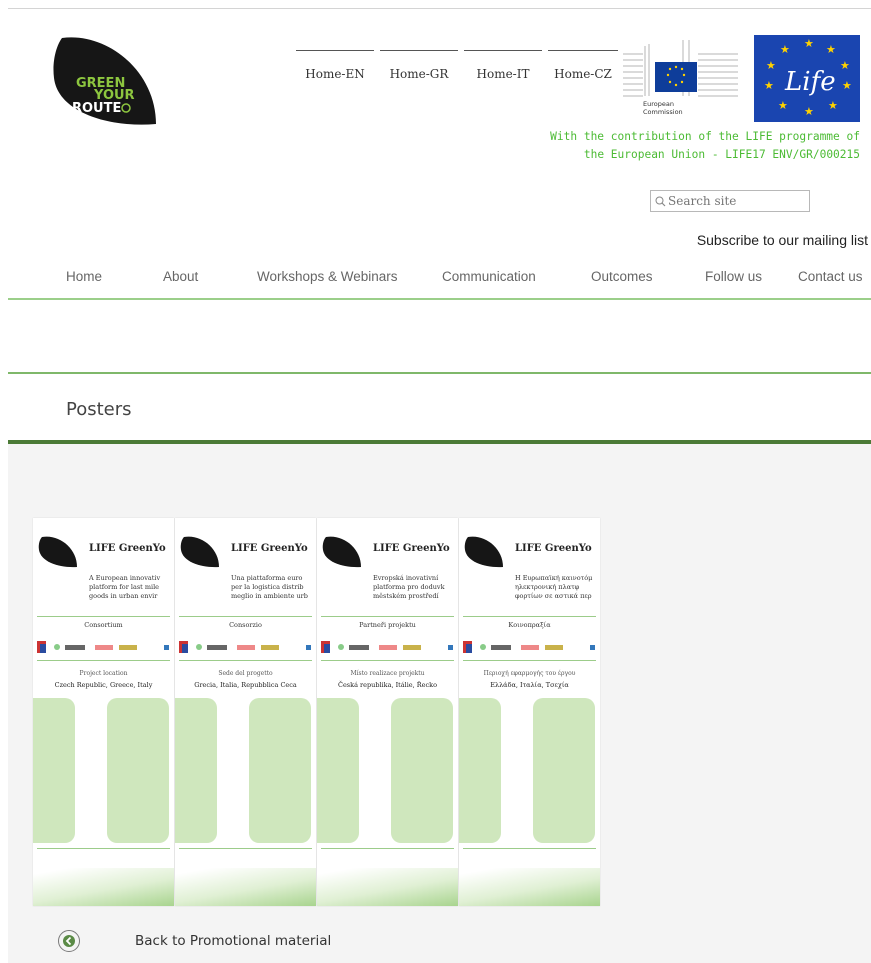  What do you see at coordinates (503, 65) in the screenshot?
I see `nav-home-it: Home-IT` at bounding box center [503, 65].